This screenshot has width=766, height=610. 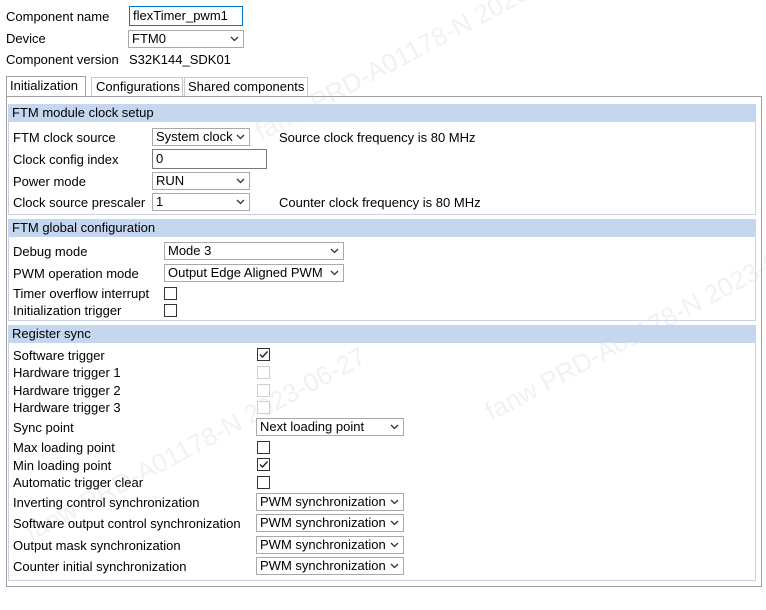 I want to click on tab-shared-components: Shared components, so click(x=246, y=86).